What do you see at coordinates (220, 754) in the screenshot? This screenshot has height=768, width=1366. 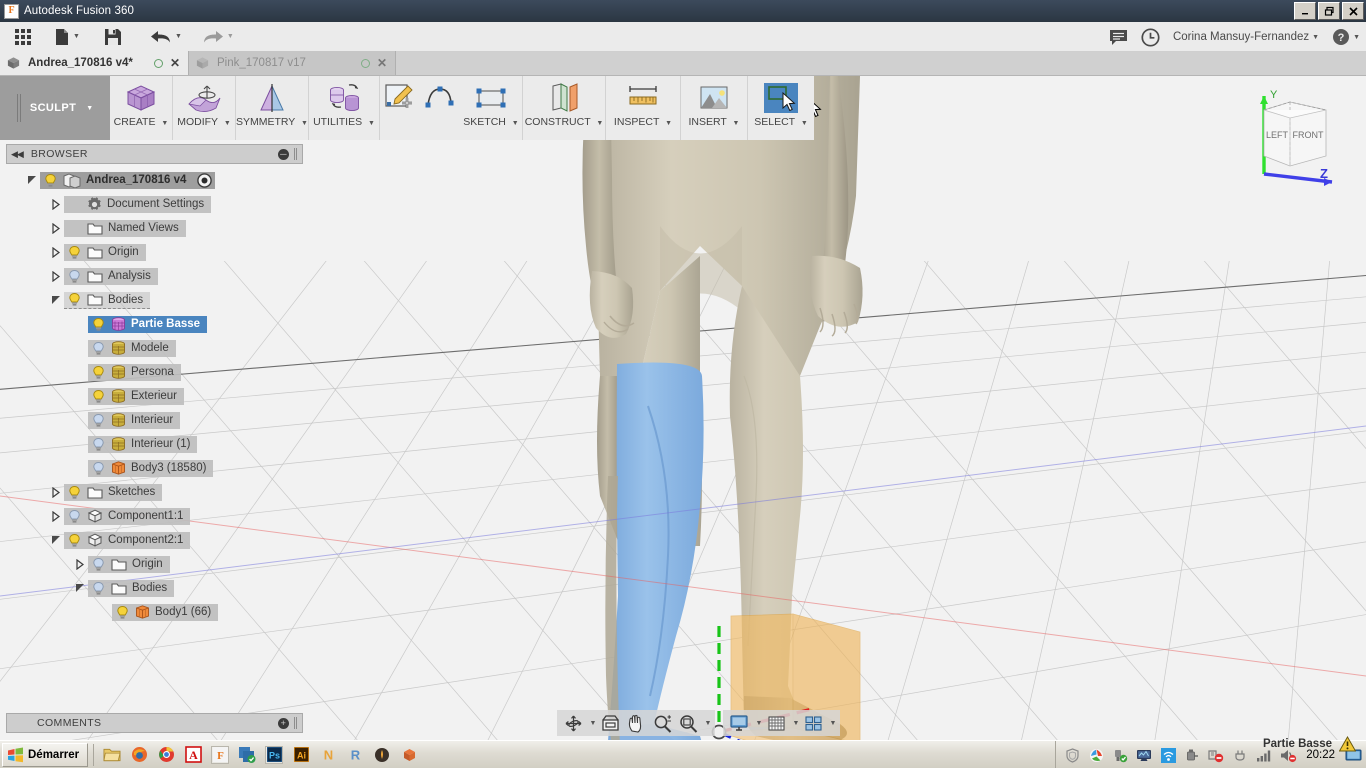 I see `fusion360-icon: F` at bounding box center [220, 754].